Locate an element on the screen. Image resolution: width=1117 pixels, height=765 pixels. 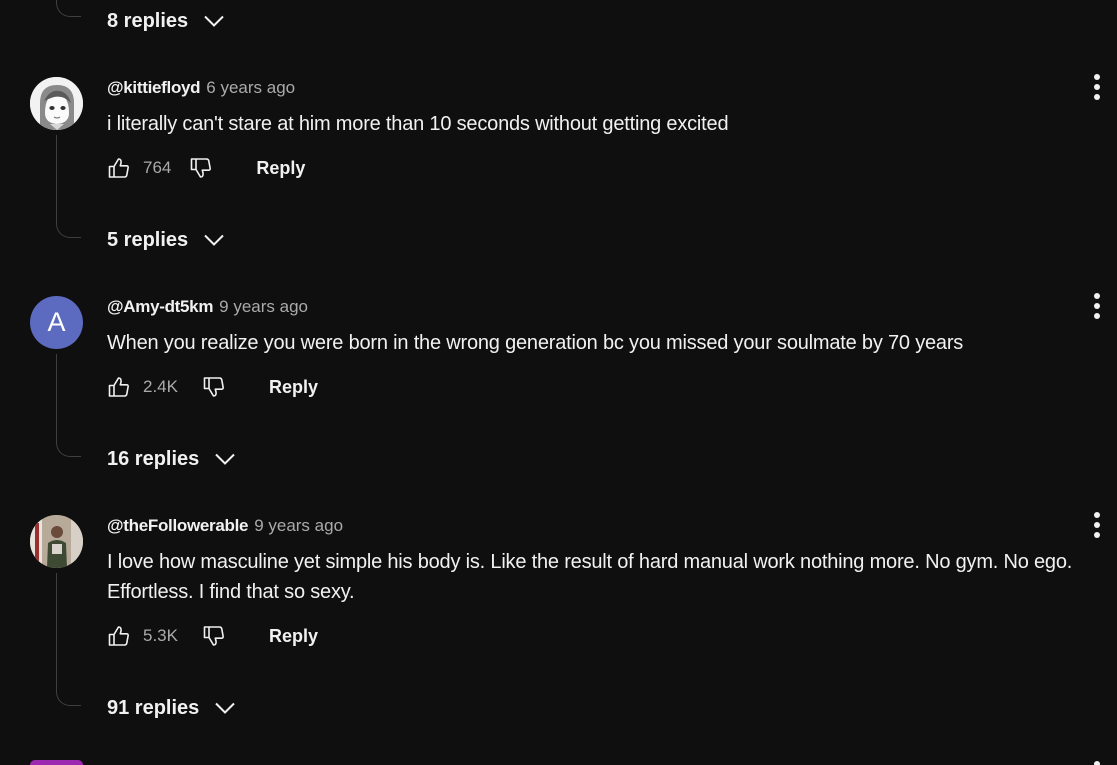
avatar: A is located at coordinates (56, 322).